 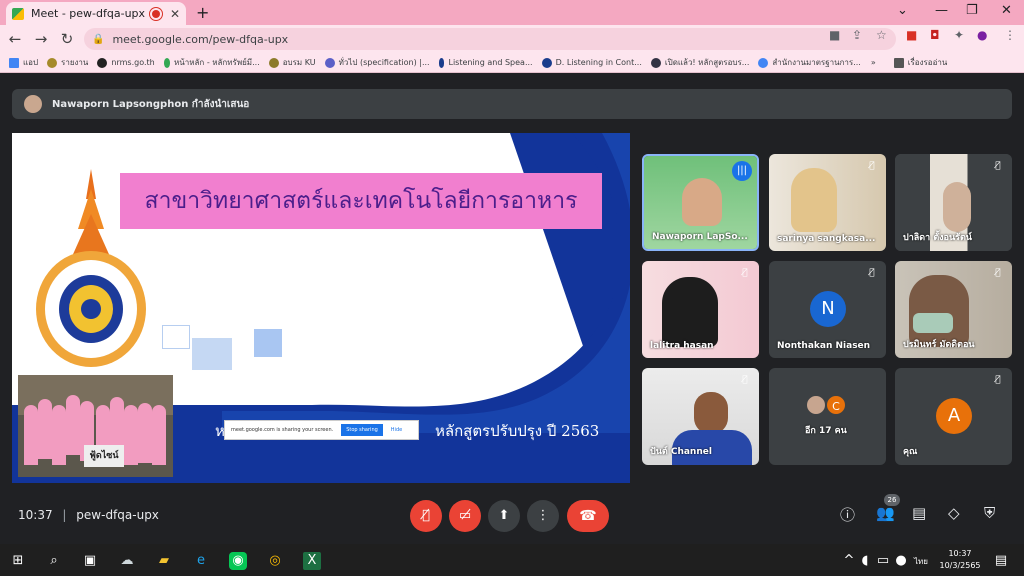 What do you see at coordinates (816, 405) in the screenshot?
I see `participant-avatar` at bounding box center [816, 405].